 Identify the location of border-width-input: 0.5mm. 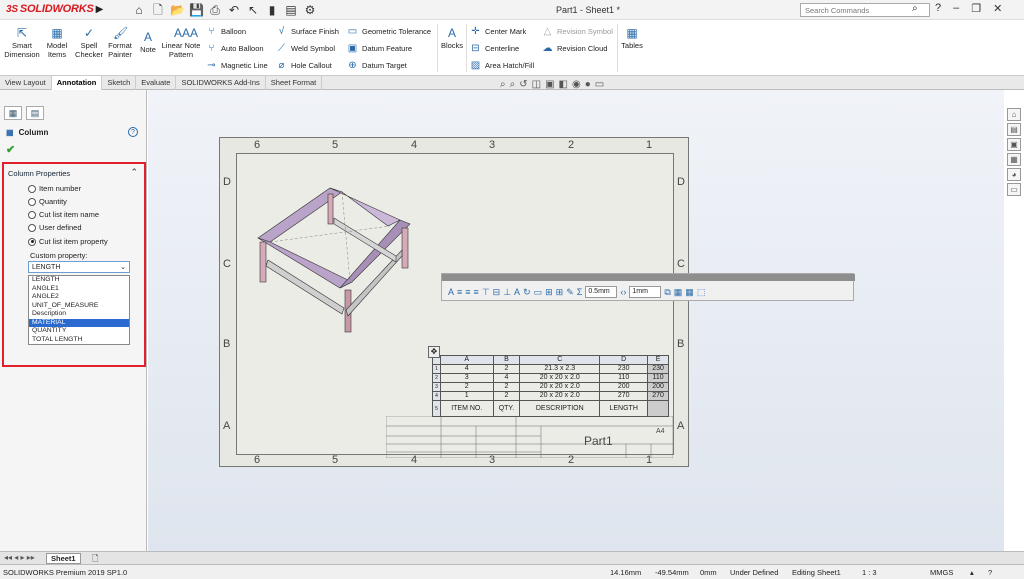
(601, 292).